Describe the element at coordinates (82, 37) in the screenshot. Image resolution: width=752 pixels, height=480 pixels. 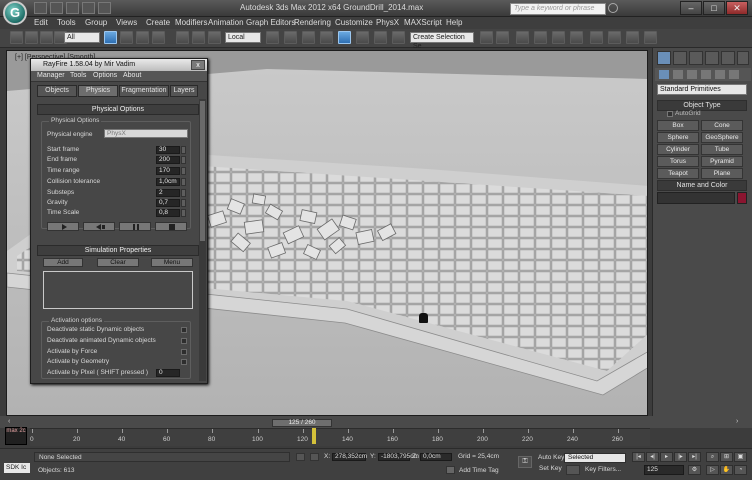
I see `selection-filter-dropdown: All` at that location.